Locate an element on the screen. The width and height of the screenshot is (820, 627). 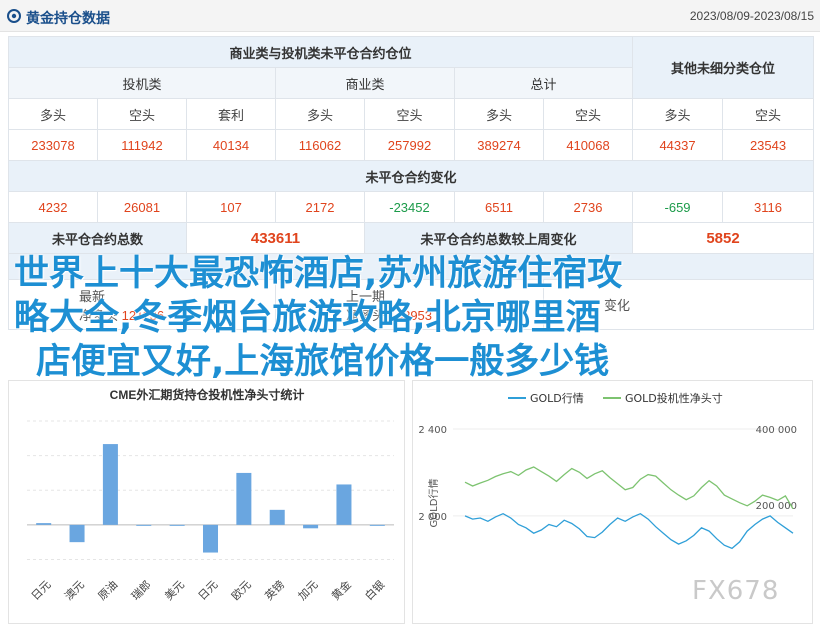
oi-change-label: 未平仓合约总数较上周变化 is located at coordinates (498, 238).